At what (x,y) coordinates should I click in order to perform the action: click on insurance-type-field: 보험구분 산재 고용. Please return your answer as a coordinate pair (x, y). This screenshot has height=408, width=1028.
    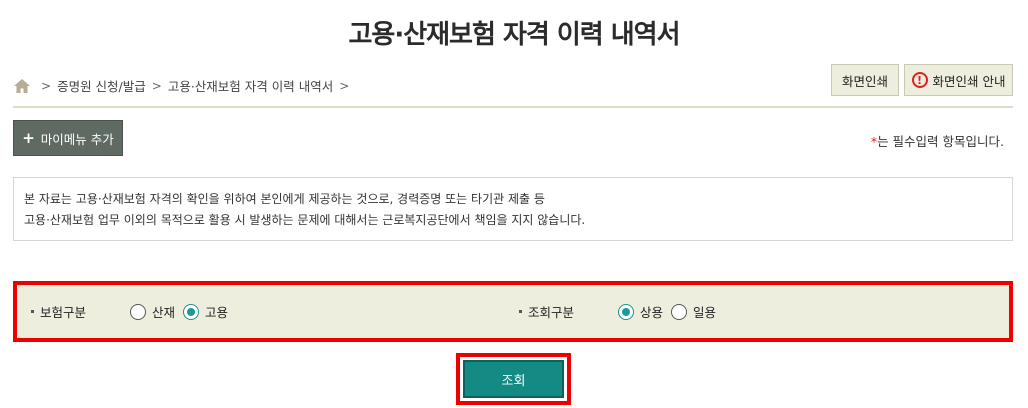
    Looking at the image, I should click on (133, 311).